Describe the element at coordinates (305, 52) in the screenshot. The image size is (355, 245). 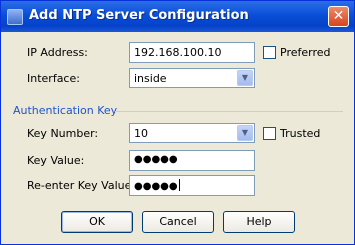
I see `preferred-label: Preferred` at that location.